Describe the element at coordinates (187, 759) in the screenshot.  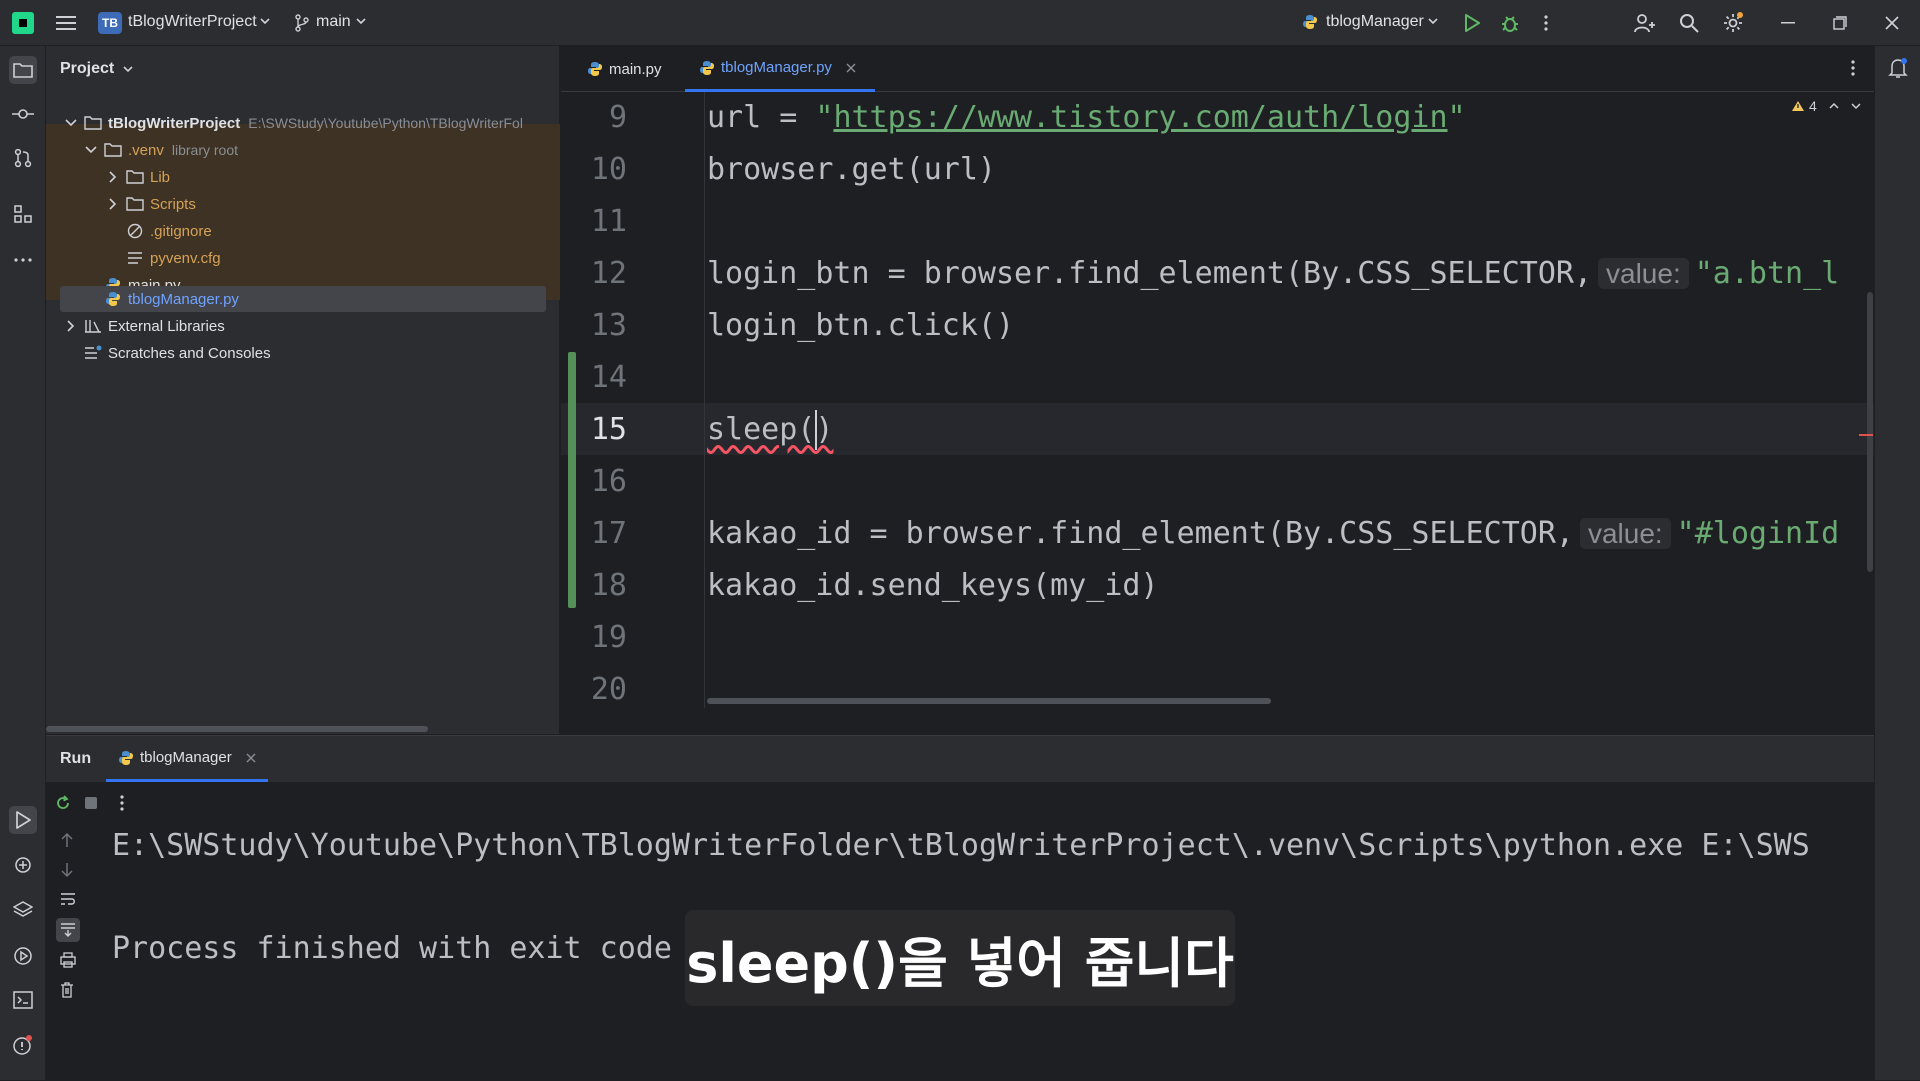
I see `tab-run-tblogmanager: tblogManager` at that location.